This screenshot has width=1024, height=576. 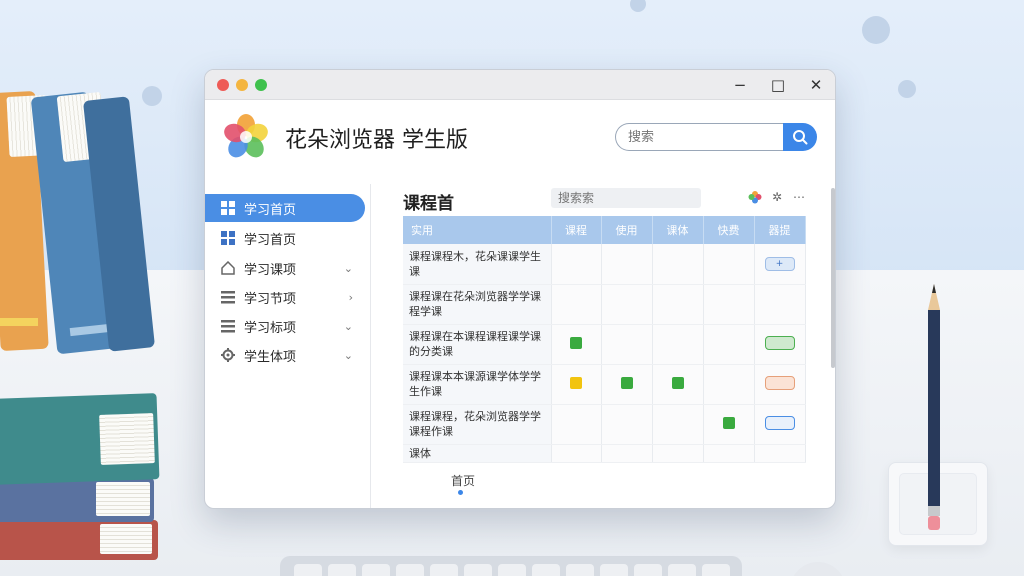 I want to click on row-title: 课程课在本课程课程课学课的分类课, so click(x=477, y=344).